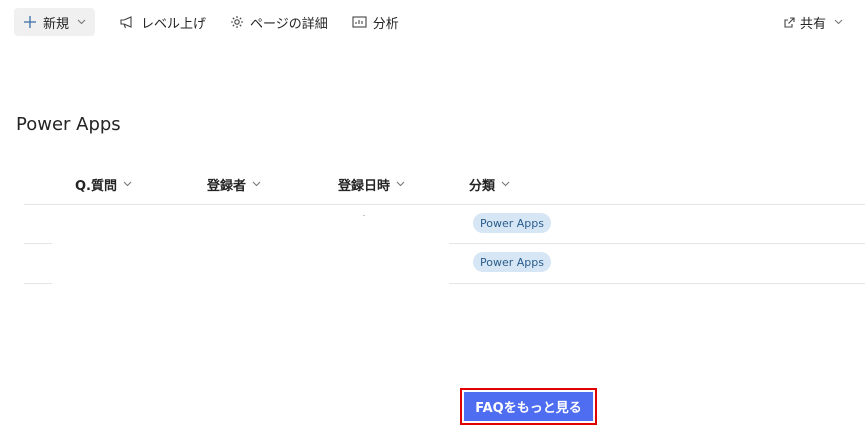  What do you see at coordinates (289, 24) in the screenshot?
I see `page-details-label: ページの詳細` at bounding box center [289, 24].